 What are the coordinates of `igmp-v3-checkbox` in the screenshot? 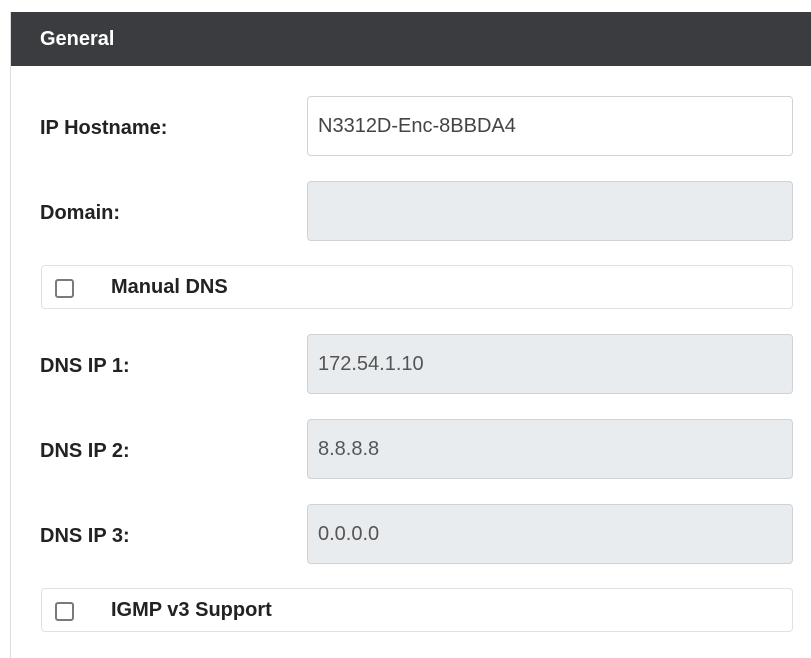 It's located at (64, 611).